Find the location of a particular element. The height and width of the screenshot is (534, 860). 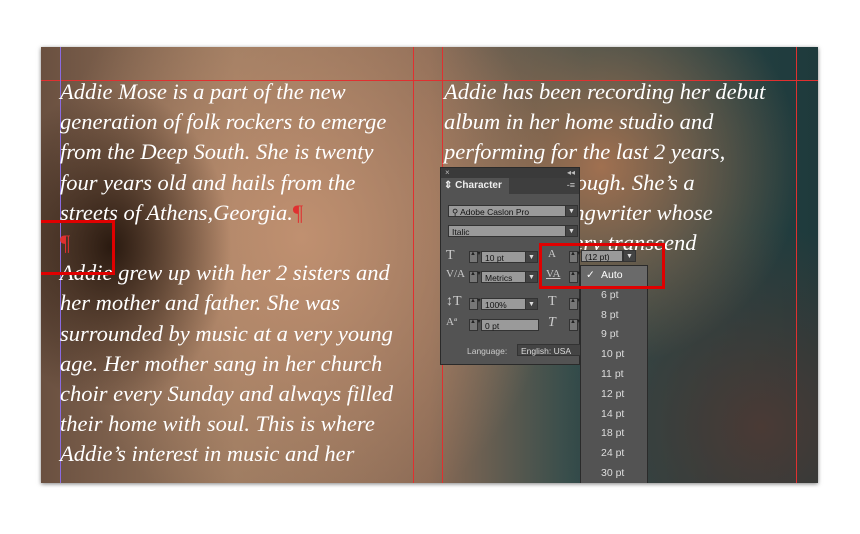

font-style-value: Italic is located at coordinates (461, 232).